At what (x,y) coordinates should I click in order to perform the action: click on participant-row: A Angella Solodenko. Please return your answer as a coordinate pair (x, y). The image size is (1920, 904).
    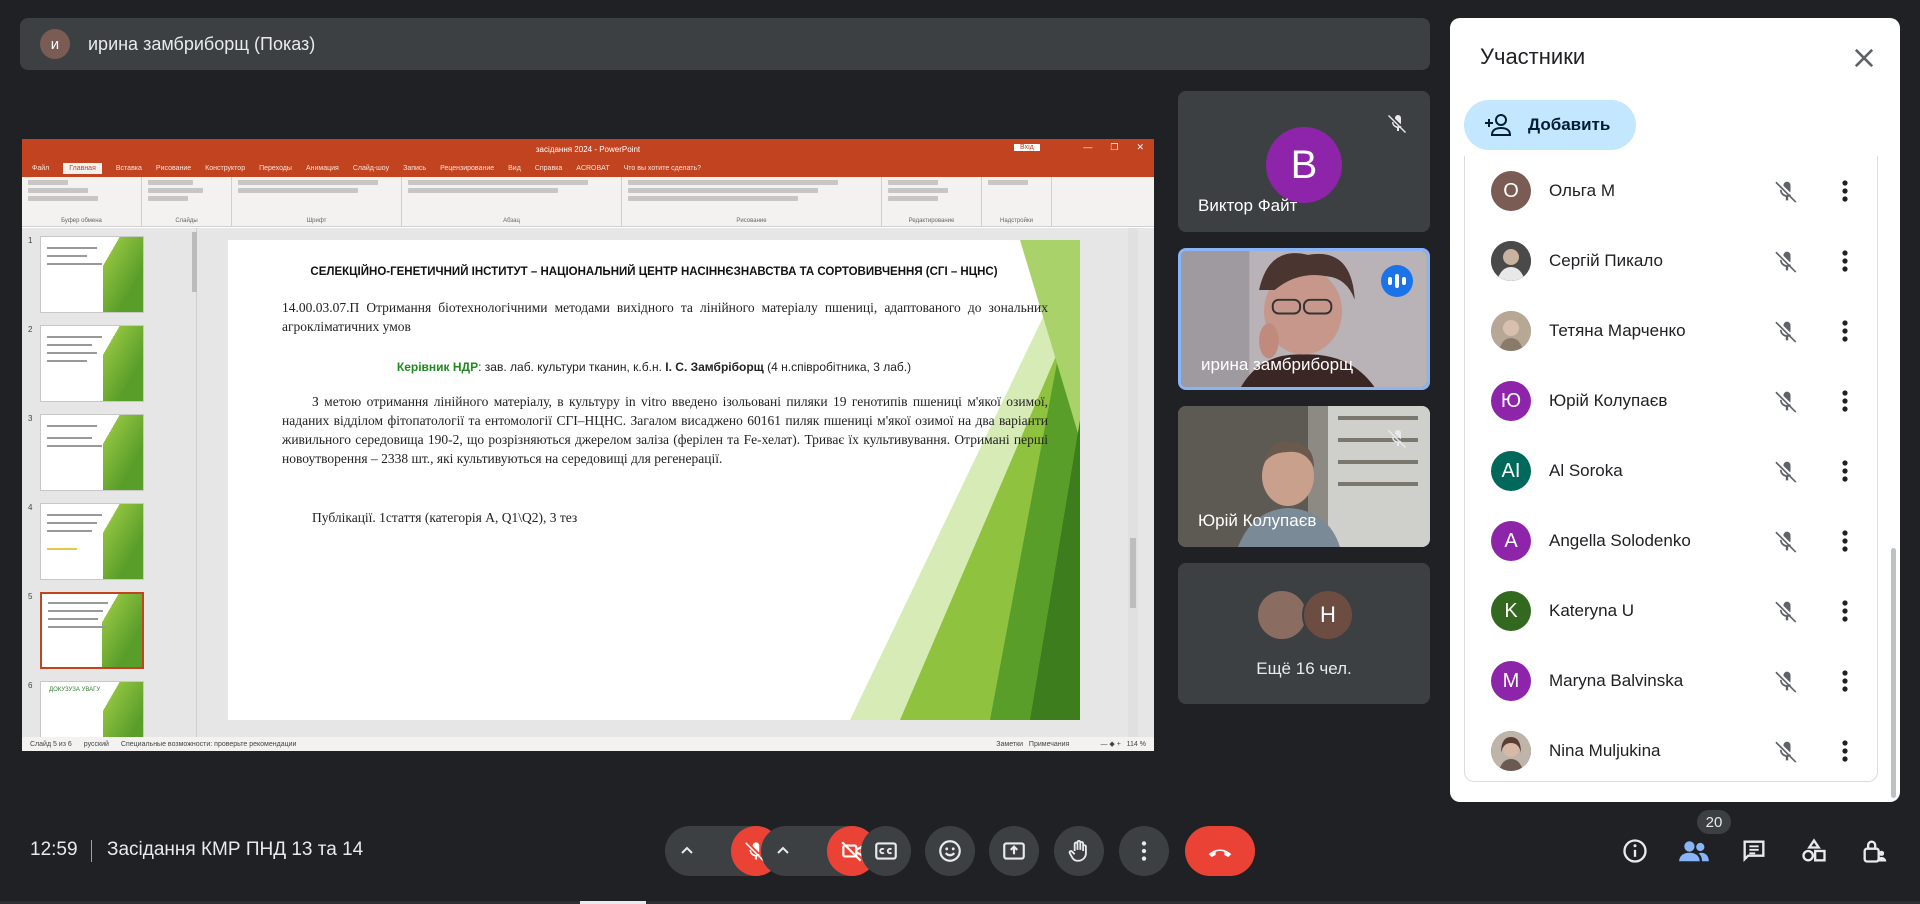
    Looking at the image, I should click on (1671, 541).